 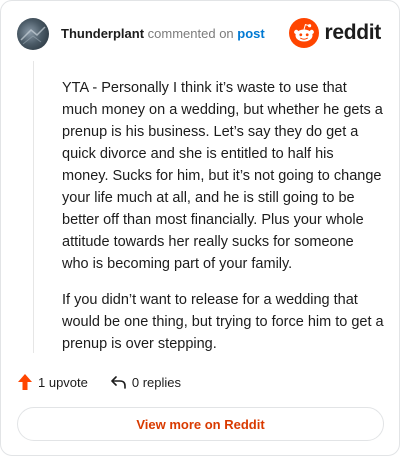 I want to click on post-link: post, so click(x=250, y=33).